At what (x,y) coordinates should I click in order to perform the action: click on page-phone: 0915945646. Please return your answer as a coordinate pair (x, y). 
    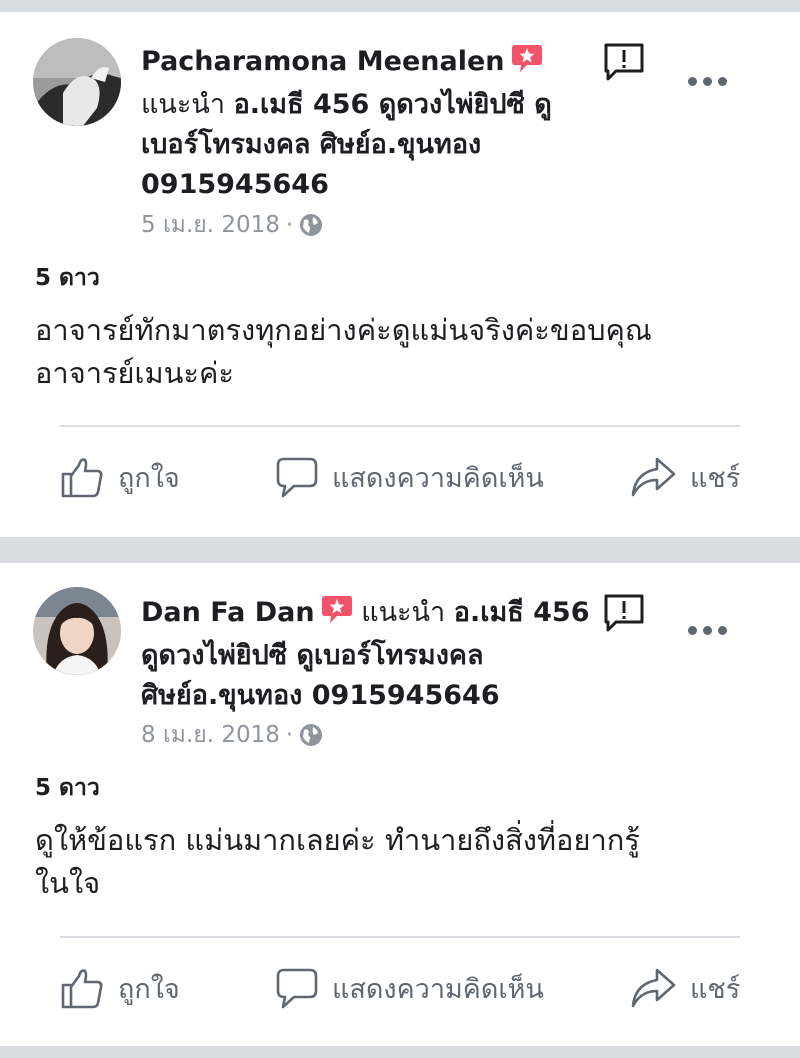
    Looking at the image, I should click on (370, 185).